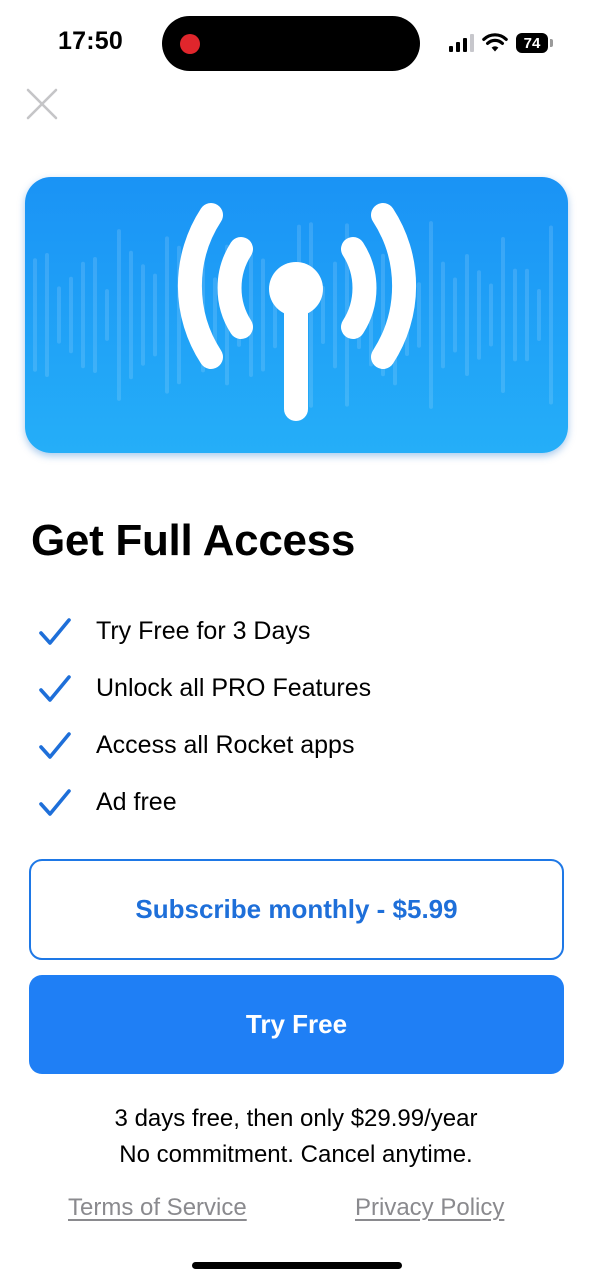  What do you see at coordinates (429, 1208) in the screenshot?
I see `privacy-policy-link: Privacy Policy` at bounding box center [429, 1208].